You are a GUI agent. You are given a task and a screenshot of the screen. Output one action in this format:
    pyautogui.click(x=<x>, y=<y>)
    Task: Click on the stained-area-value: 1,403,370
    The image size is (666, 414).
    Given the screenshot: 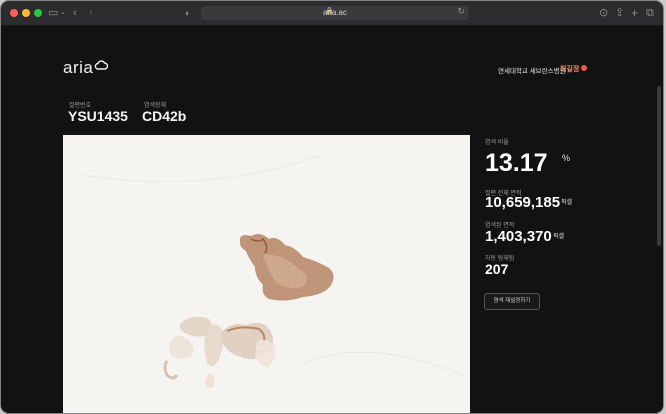 What is the action you would take?
    pyautogui.click(x=518, y=236)
    